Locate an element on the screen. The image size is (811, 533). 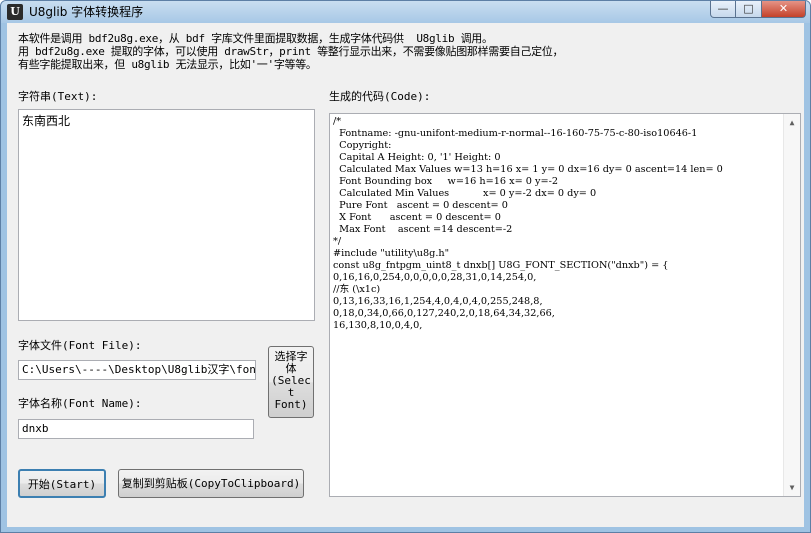
title-bar: U U8glib 字体转换程序 — □ ✕ is located at coordinates (405, 12).